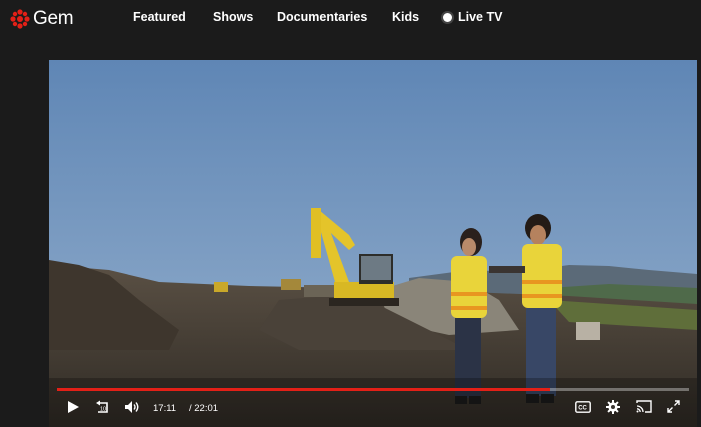 The image size is (701, 427). Describe the element at coordinates (103, 410) in the screenshot. I see `svg-text: 10` at that location.